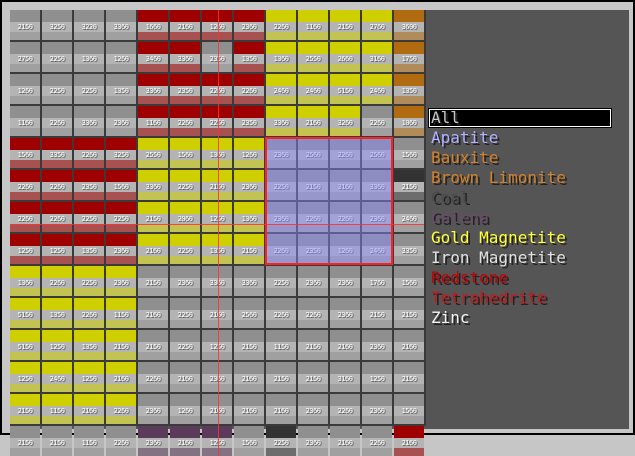  Describe the element at coordinates (409, 121) in the screenshot. I see `ore-cell: 1060` at that location.